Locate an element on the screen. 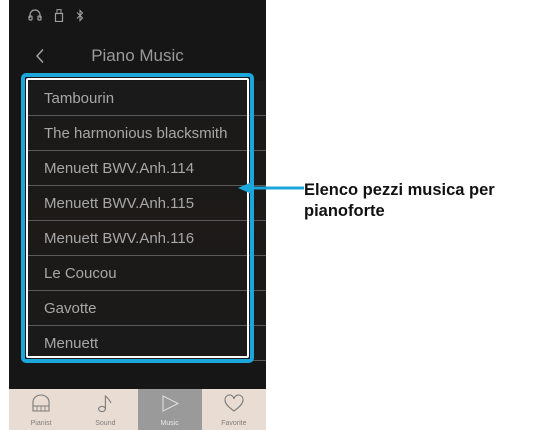  tab-label: Pianist is located at coordinates (41, 423).